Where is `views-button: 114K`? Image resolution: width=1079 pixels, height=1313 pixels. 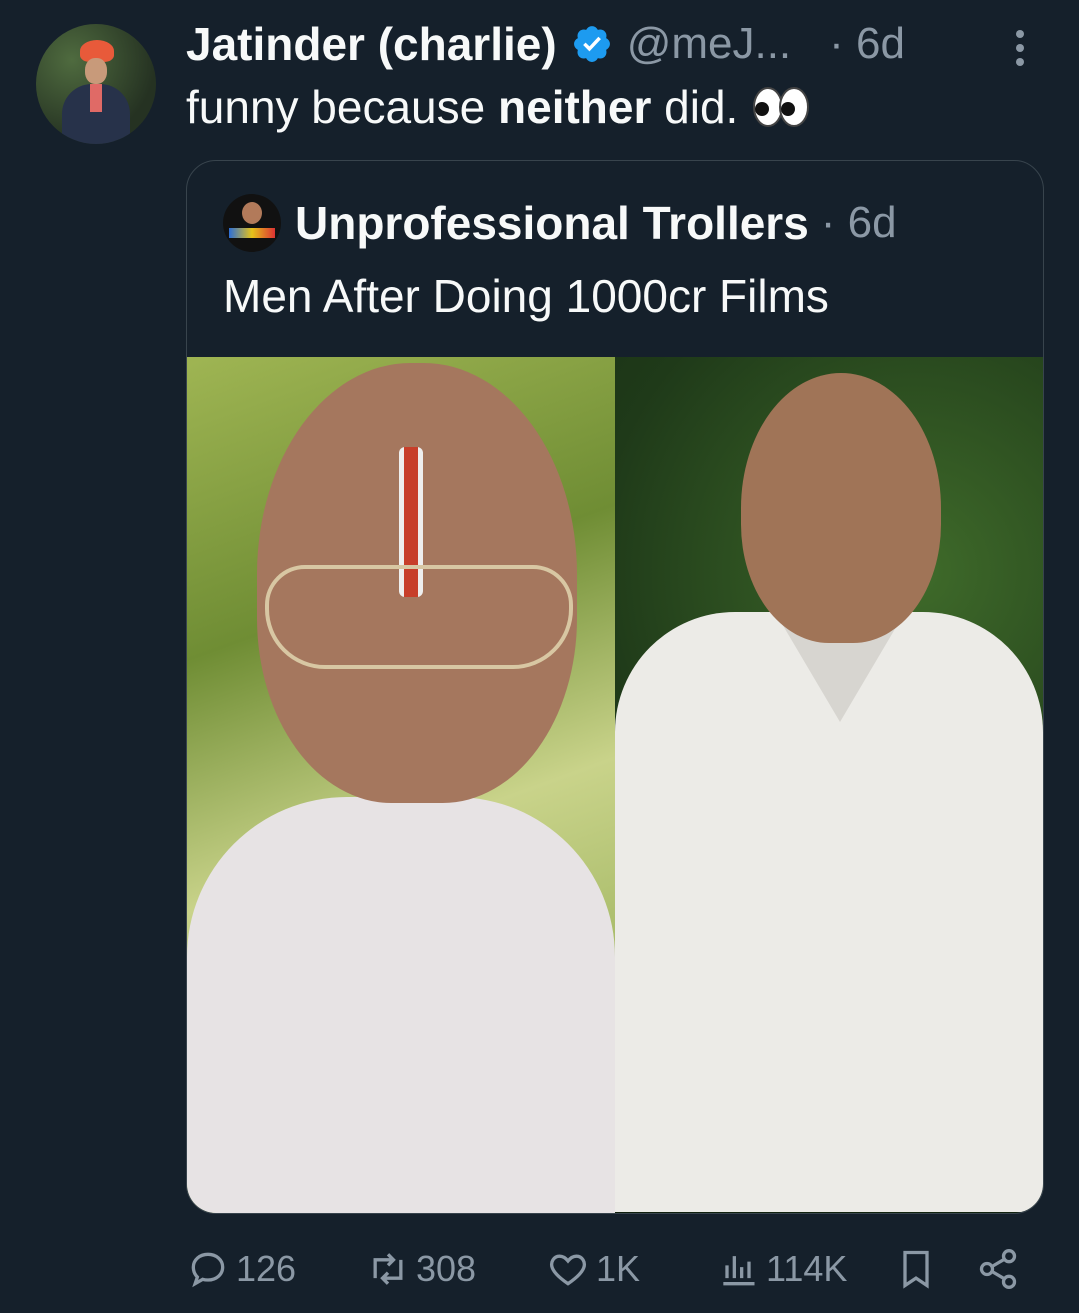
views-button: 114K is located at coordinates (781, 1269).